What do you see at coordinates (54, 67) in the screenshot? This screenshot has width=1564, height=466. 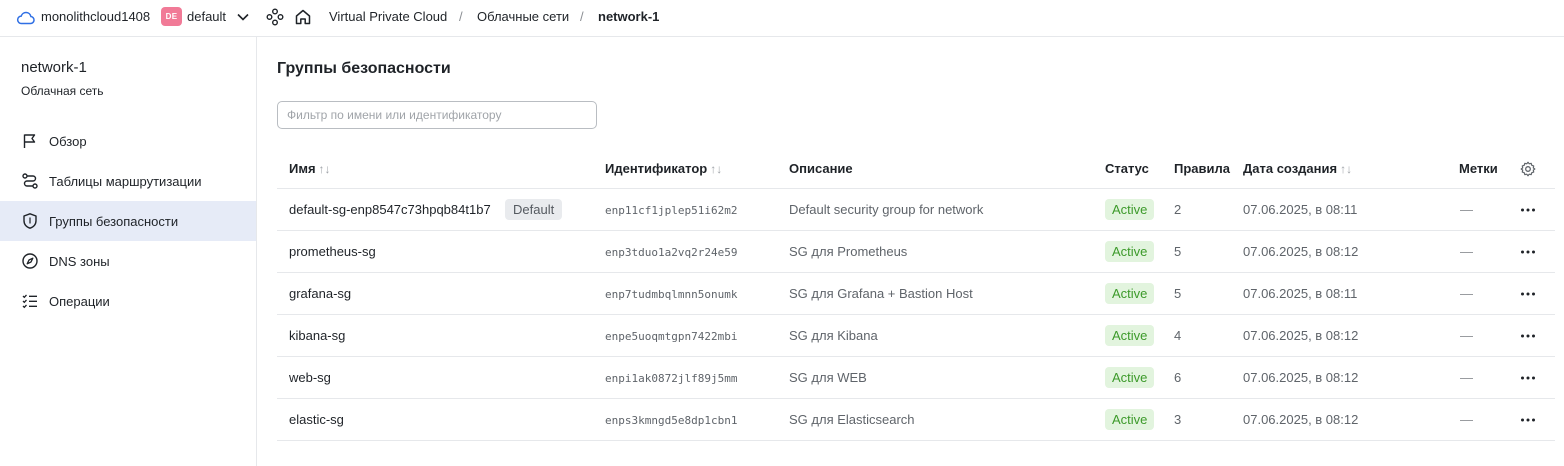 I see `sidebar-title: network-1` at bounding box center [54, 67].